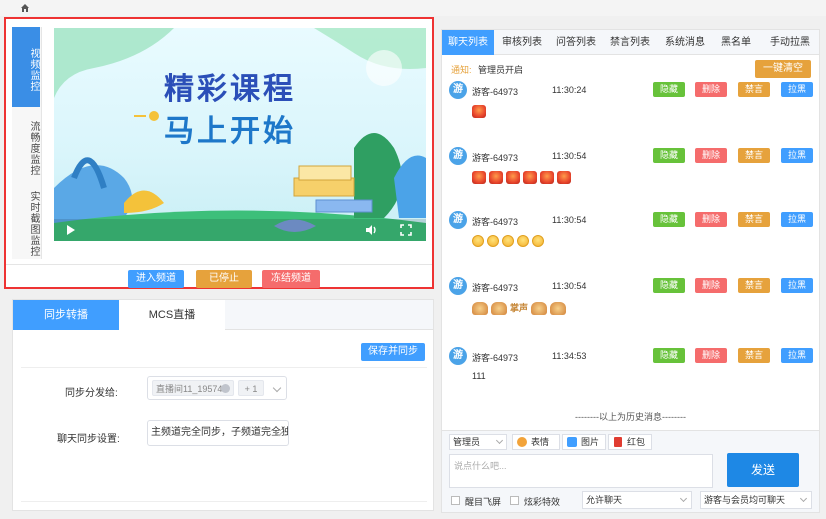  I want to click on chat-message: 游游客-64973 11:30:54 隐藏 删除 禁言 拉黑 掌声, so click(630, 310).